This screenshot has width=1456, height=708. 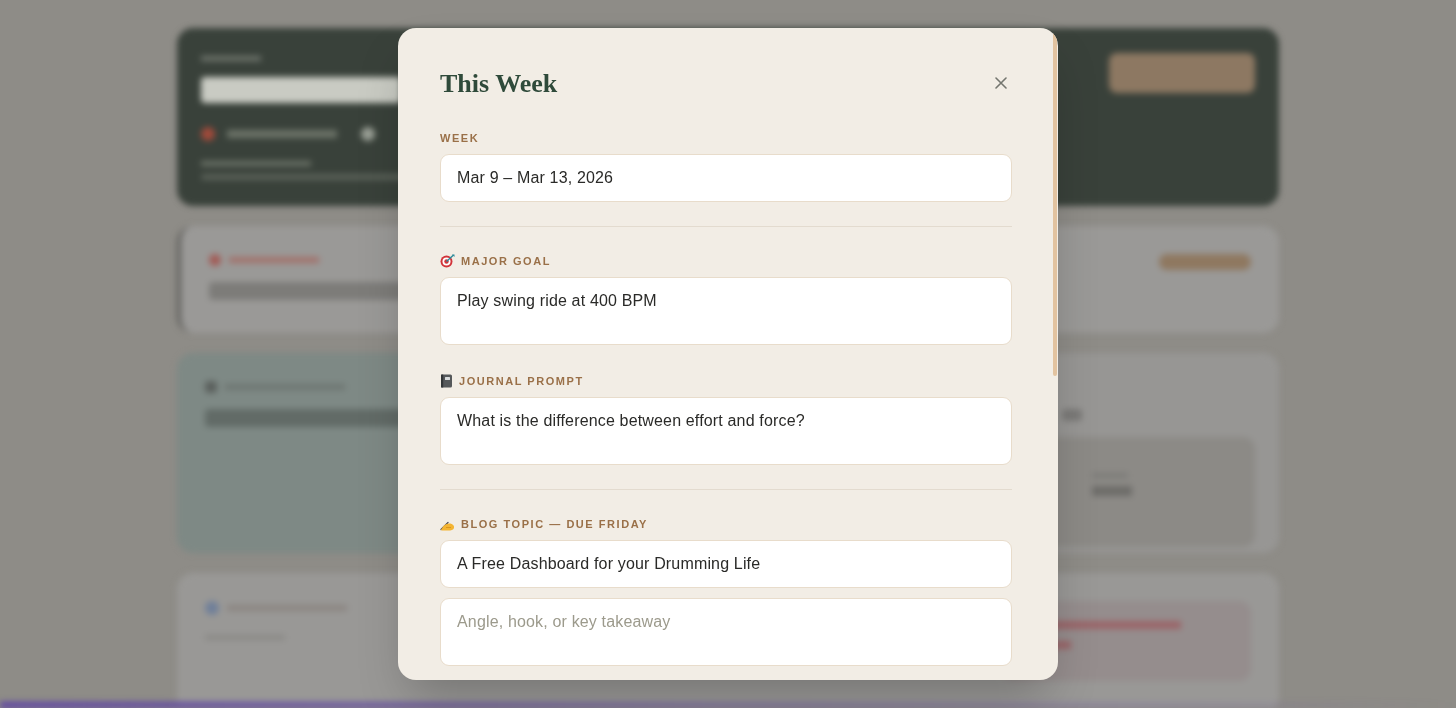 What do you see at coordinates (726, 311) in the screenshot?
I see `text-area: Play swing ride at 400 BPM` at bounding box center [726, 311].